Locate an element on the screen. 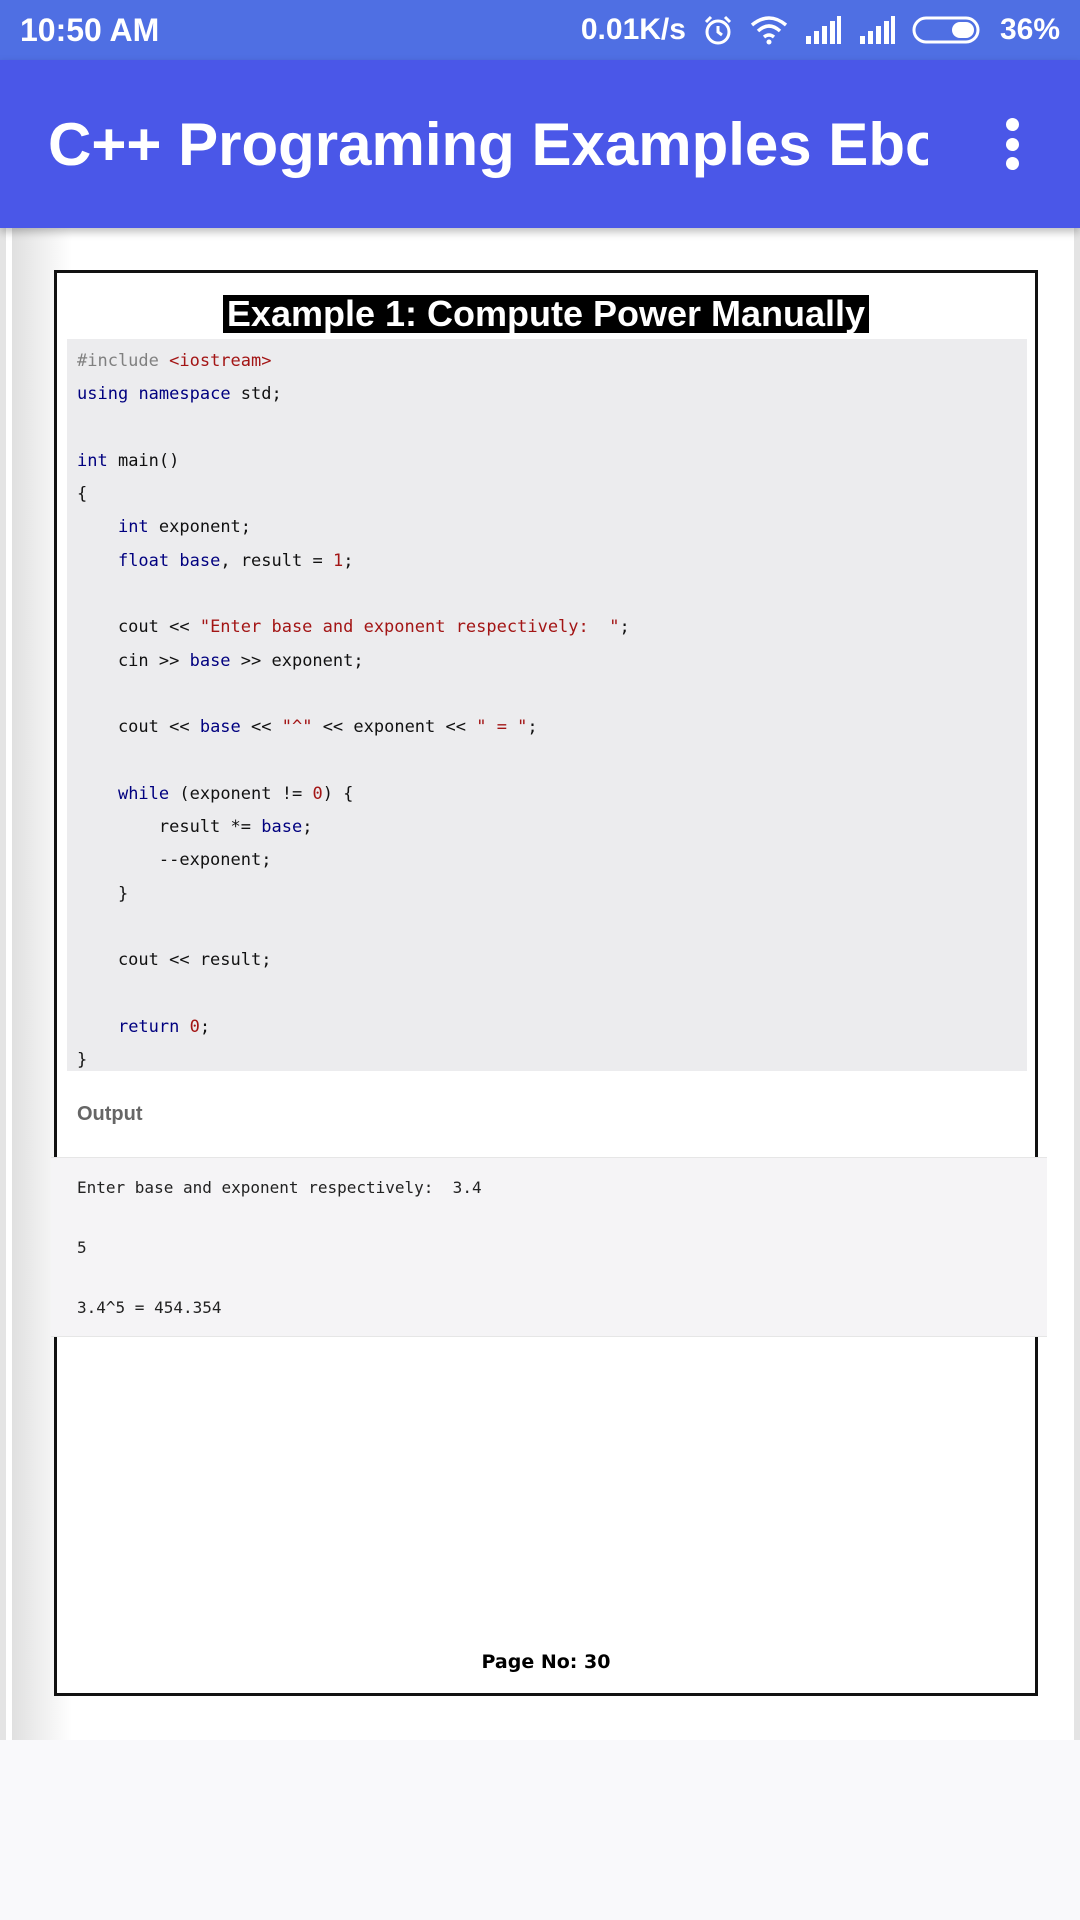 The width and height of the screenshot is (1080, 1920). code-line: { is located at coordinates (82, 494).